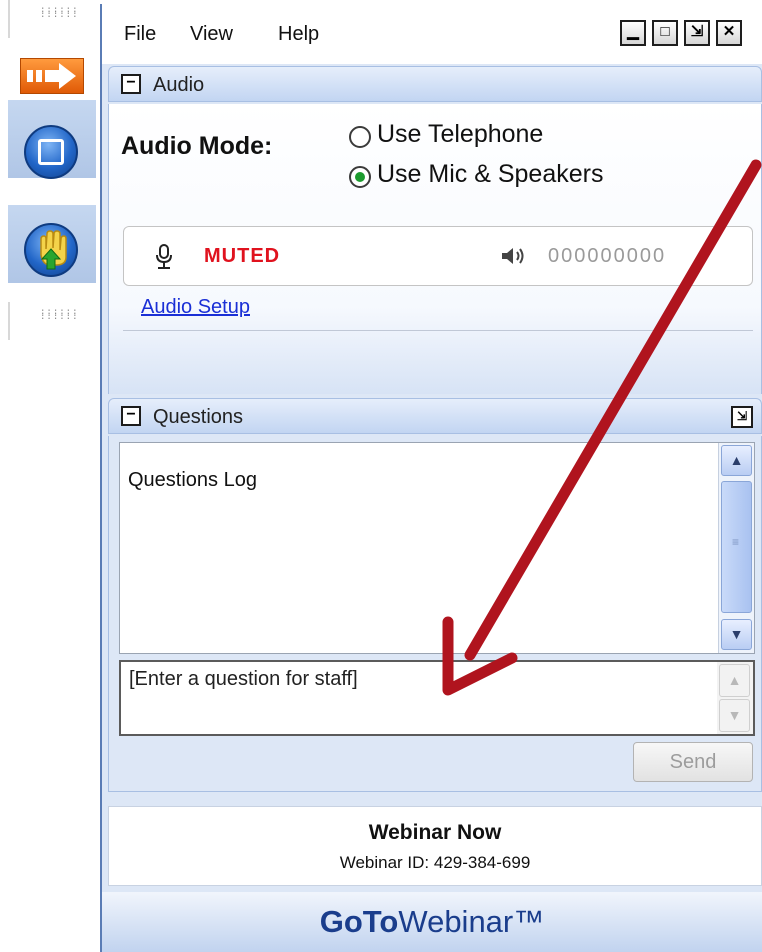 This screenshot has width=762, height=952. What do you see at coordinates (734, 680) in the screenshot?
I see `input-scroll-up-button: ▲` at bounding box center [734, 680].